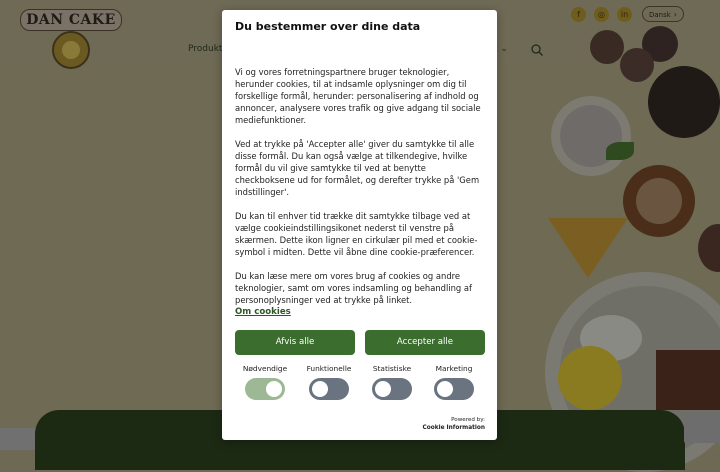 The height and width of the screenshot is (472, 720). Describe the element at coordinates (425, 342) in the screenshot. I see `accept-all-button: Accepter alle` at that location.